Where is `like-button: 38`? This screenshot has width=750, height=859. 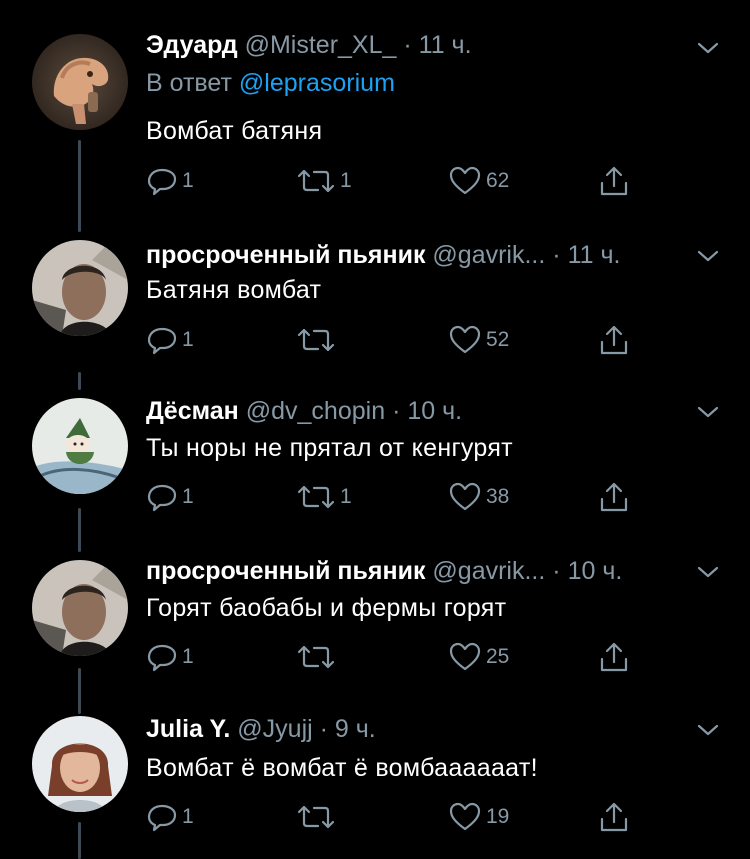 like-button: 38 is located at coordinates (478, 497).